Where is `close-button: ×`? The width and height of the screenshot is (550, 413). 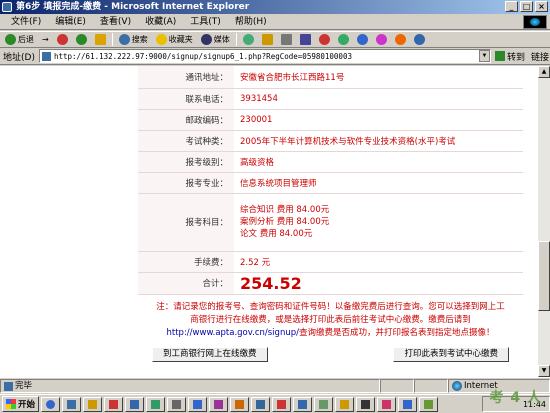 close-button: × is located at coordinates (541, 6).